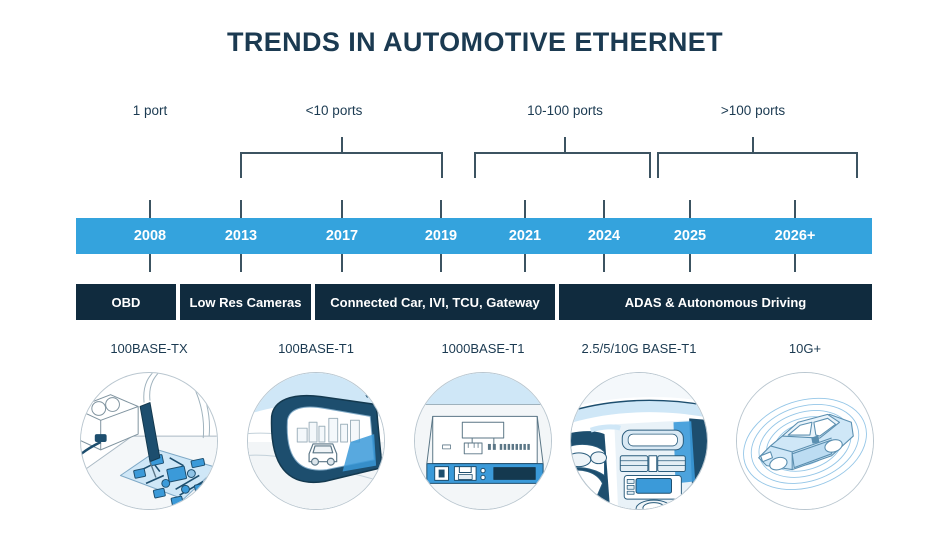 This screenshot has width=950, height=552. I want to click on timeline-year-2021: 2021, so click(525, 236).